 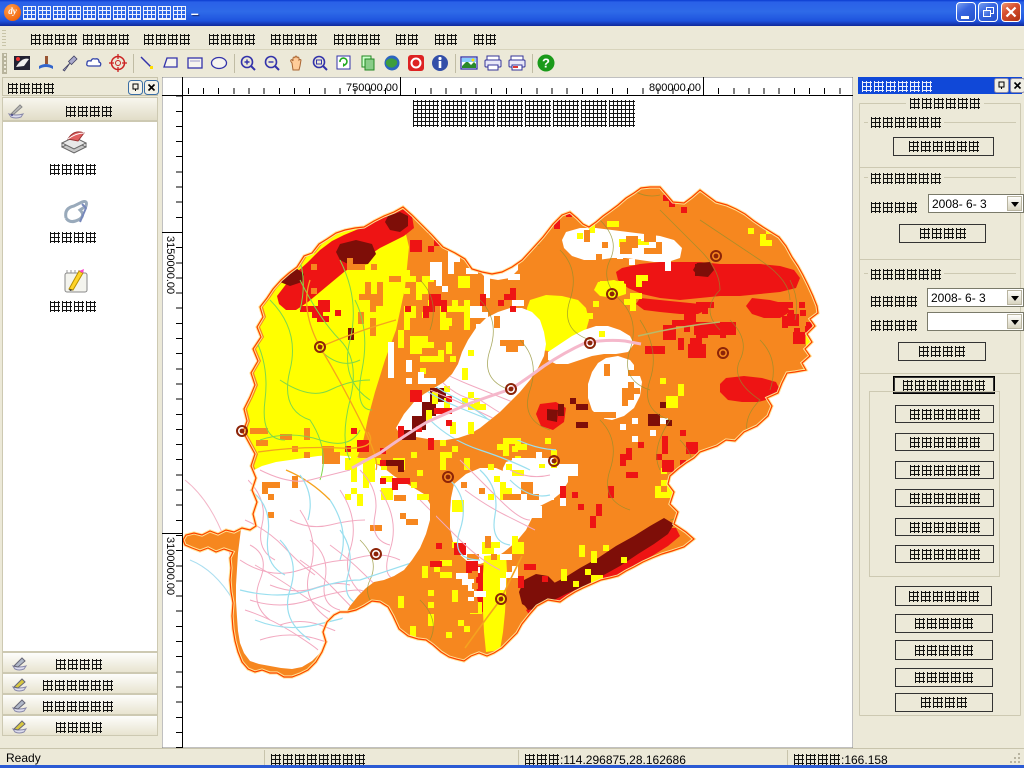 I want to click on svg-text: 800000.00, so click(x=675, y=88).